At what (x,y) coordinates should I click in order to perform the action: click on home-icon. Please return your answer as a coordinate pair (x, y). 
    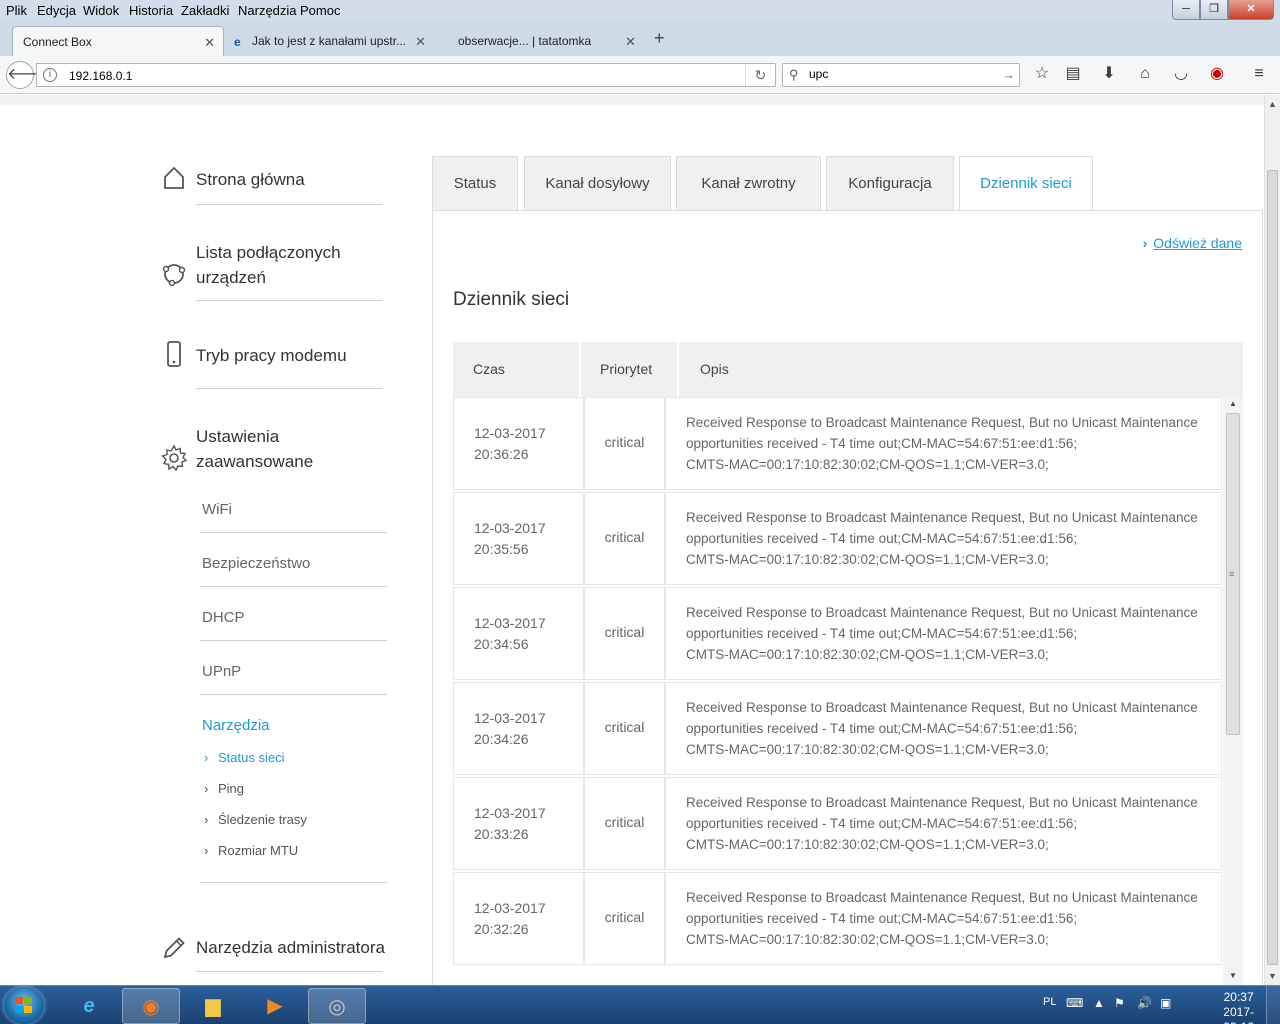
    Looking at the image, I should click on (174, 177).